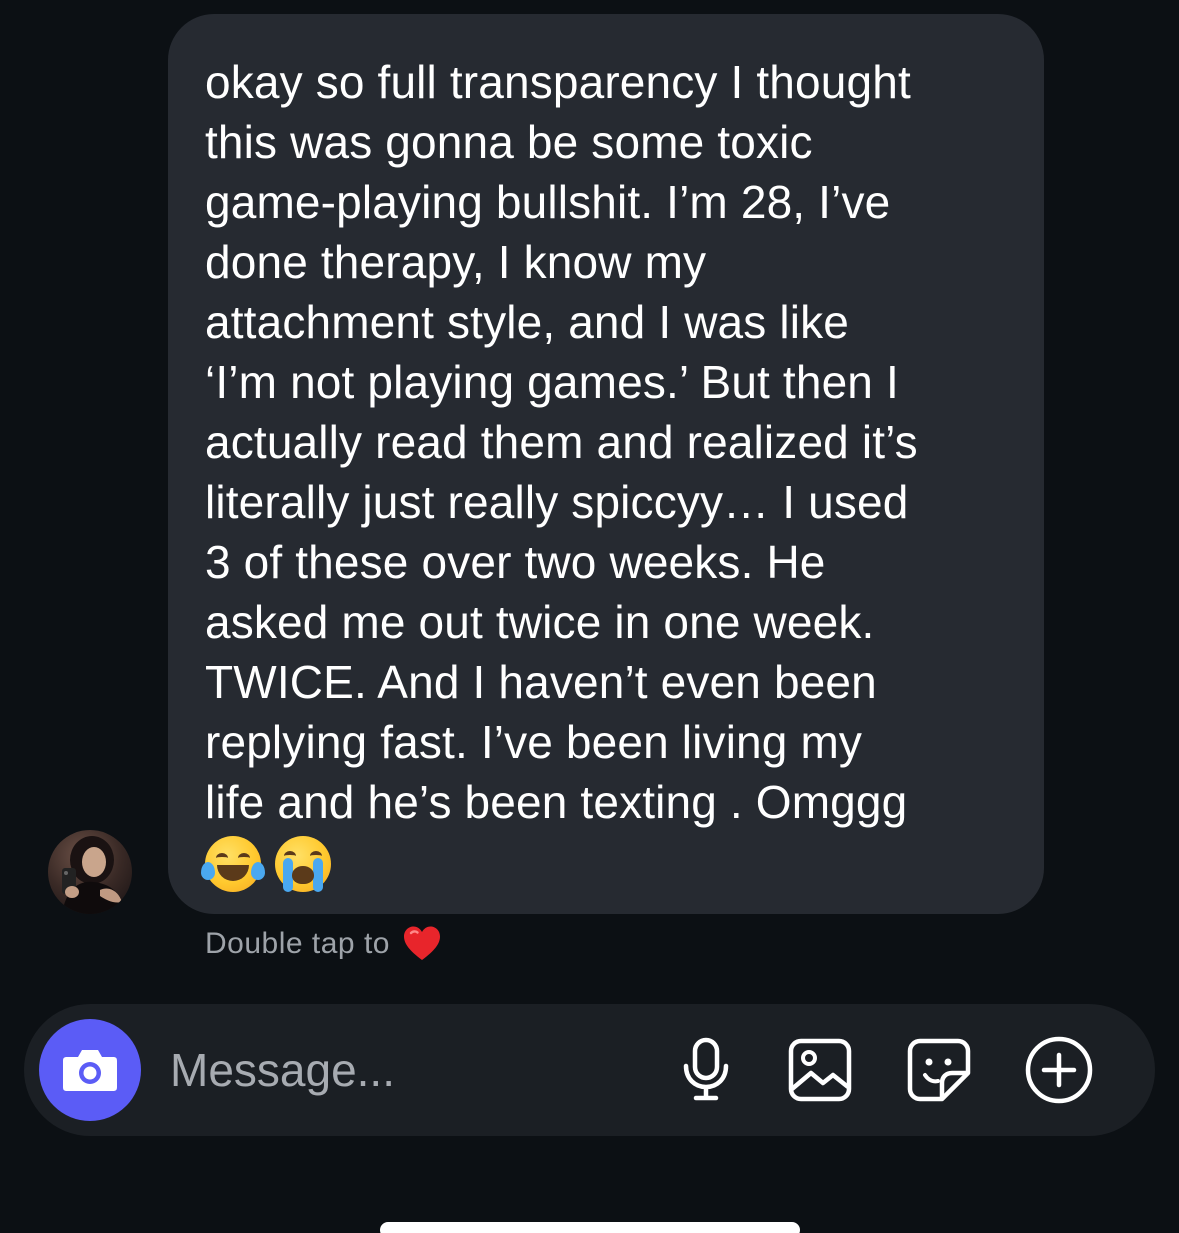 This screenshot has width=1179, height=1233. I want to click on microphone-icon, so click(706, 1069).